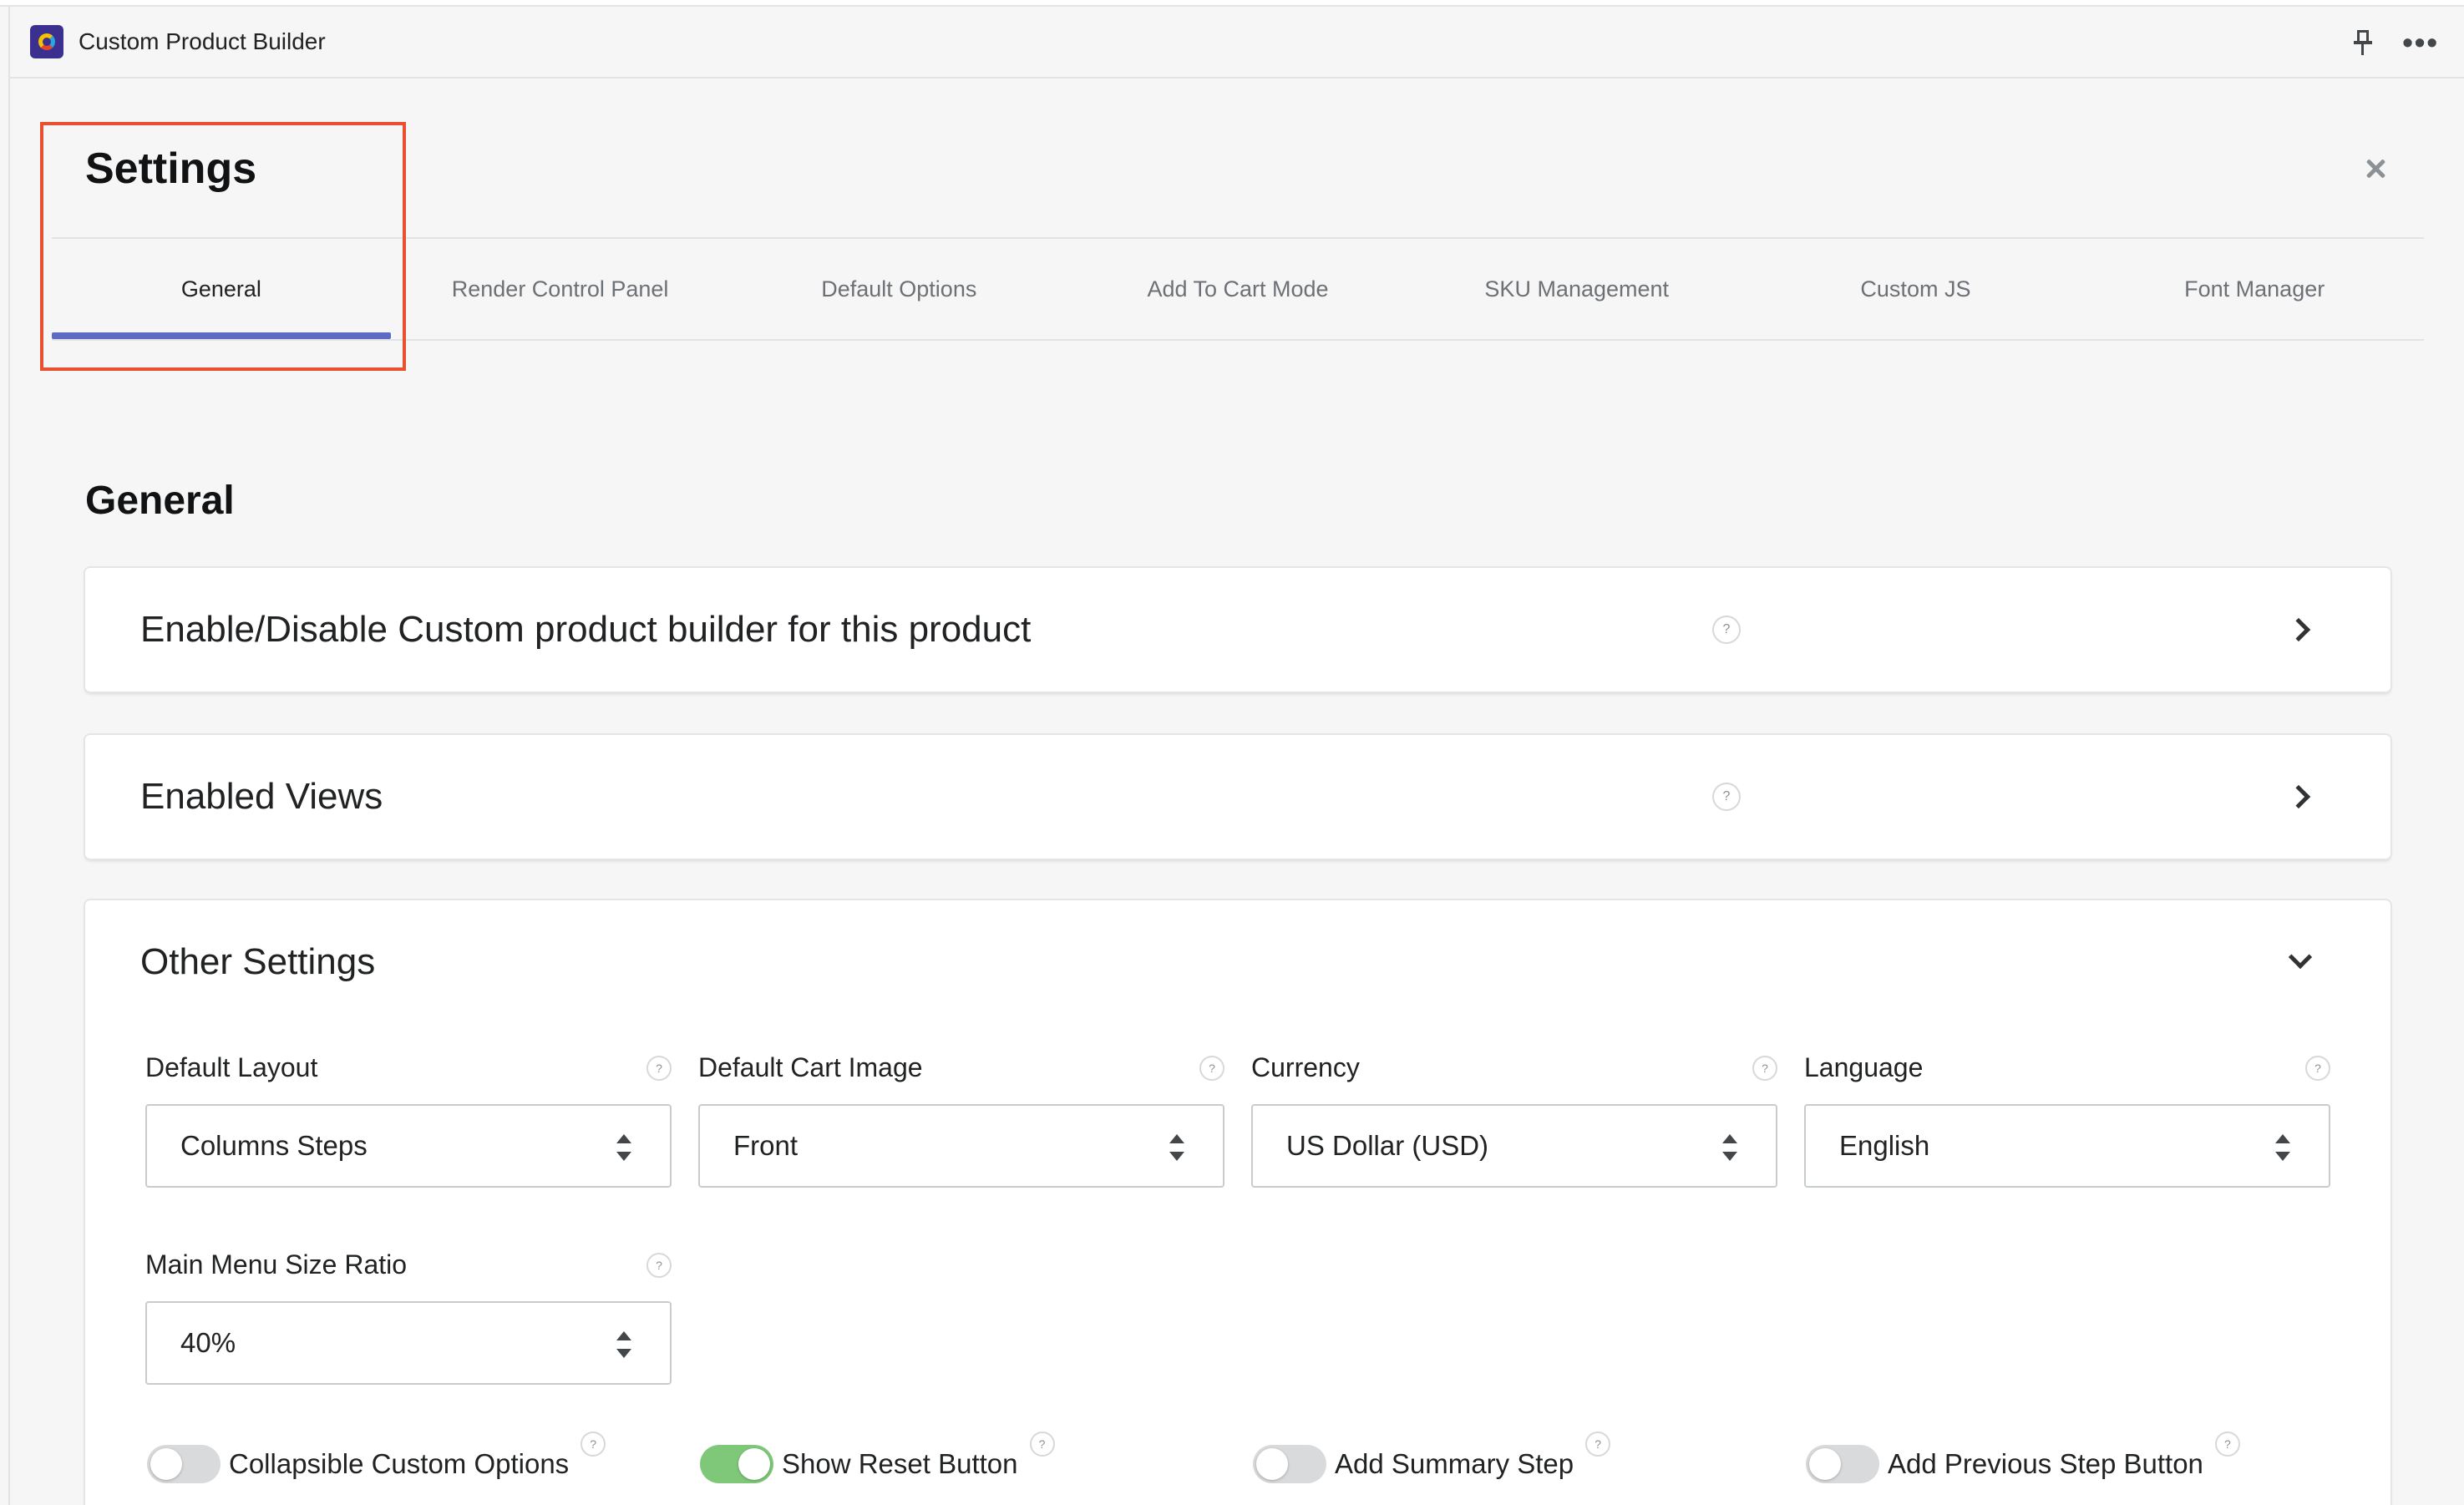  I want to click on tab-default-options: Default Options, so click(899, 289).